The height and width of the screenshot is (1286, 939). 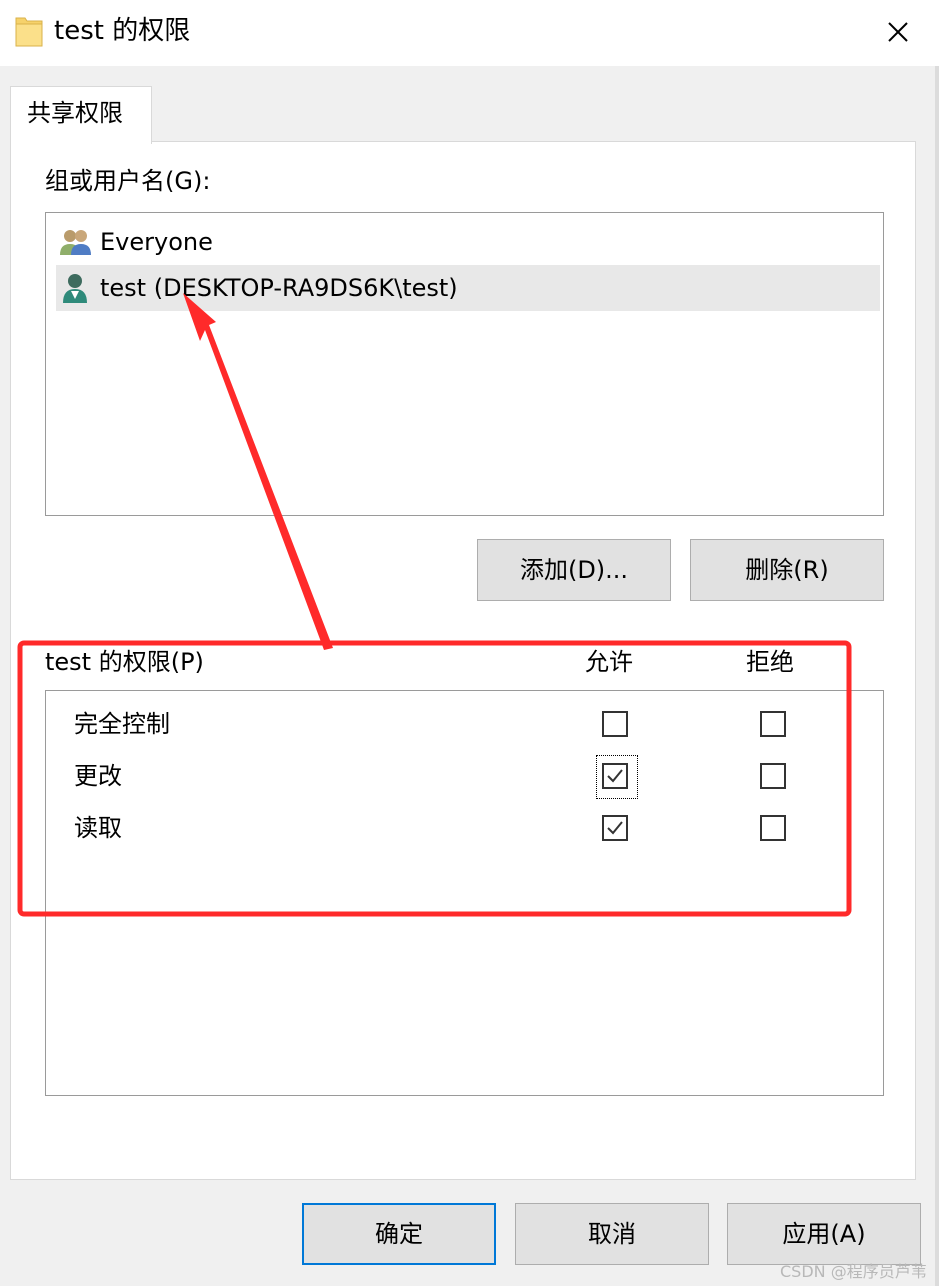 What do you see at coordinates (29, 32) in the screenshot?
I see `folder-icon` at bounding box center [29, 32].